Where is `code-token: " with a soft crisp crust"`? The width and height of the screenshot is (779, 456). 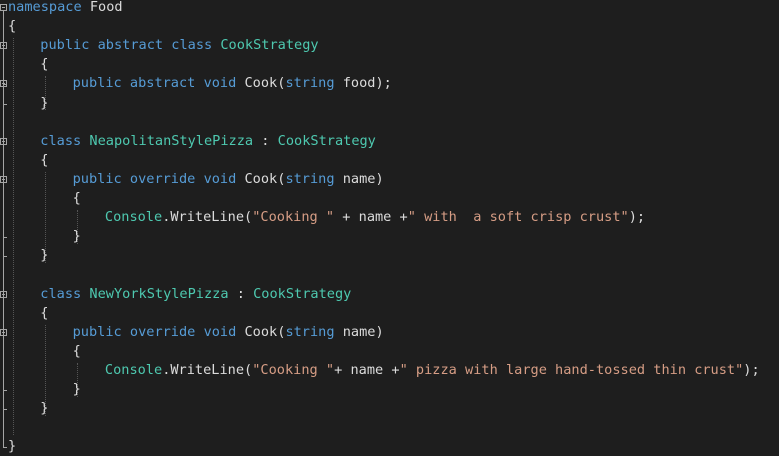
code-token: " with a soft crisp crust" is located at coordinates (518, 217).